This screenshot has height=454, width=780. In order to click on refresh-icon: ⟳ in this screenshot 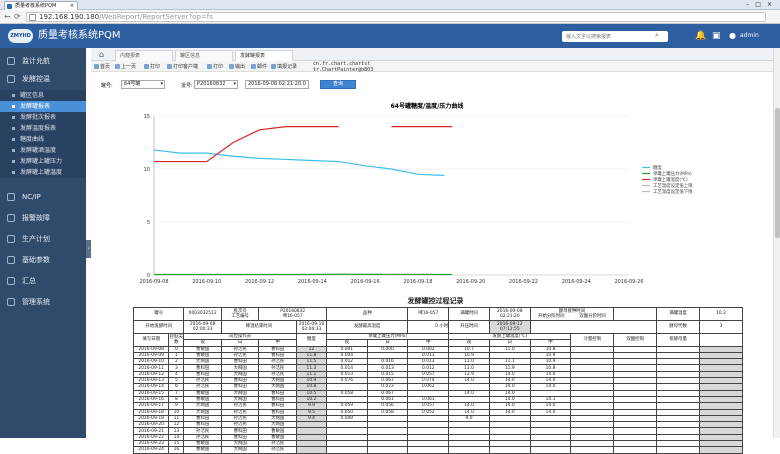, I will do `click(17, 16)`.